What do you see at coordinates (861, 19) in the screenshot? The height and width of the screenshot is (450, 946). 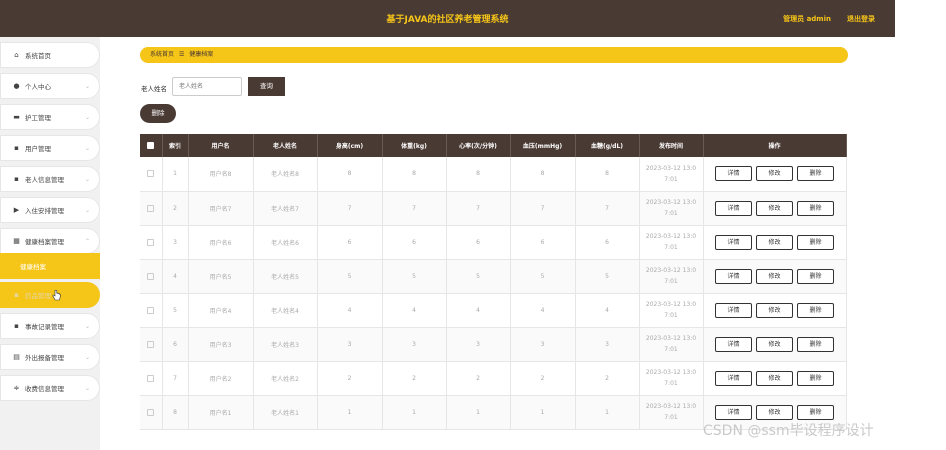 I see `logout-link: 退出登录` at bounding box center [861, 19].